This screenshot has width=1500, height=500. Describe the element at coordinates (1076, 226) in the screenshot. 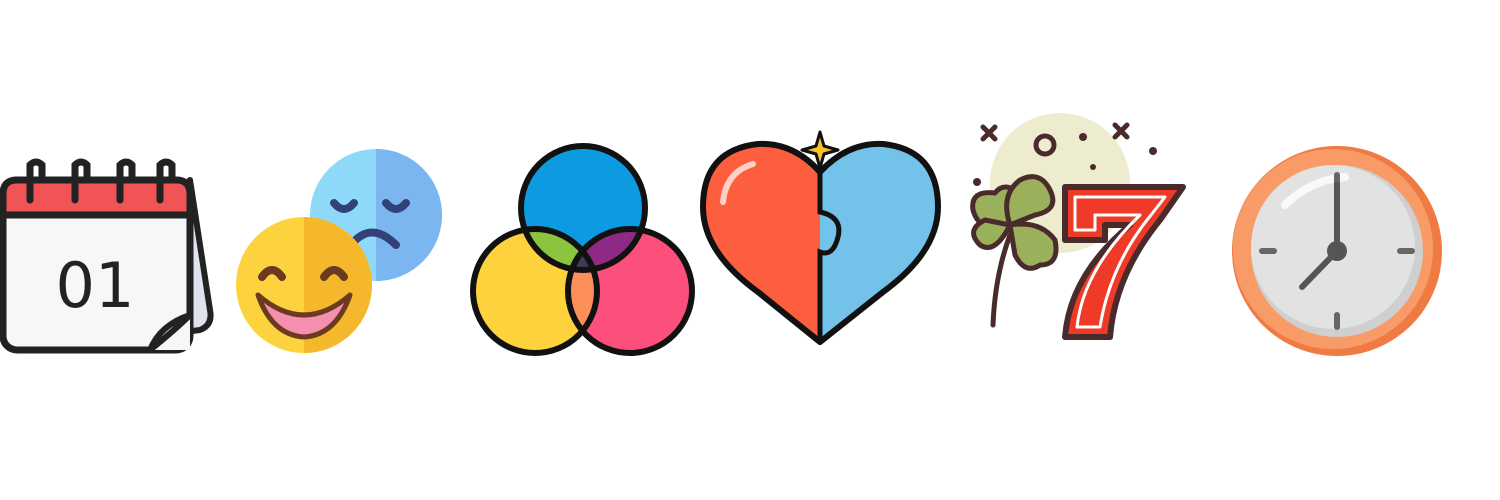

I see `lucky-seven-clover-icon` at that location.